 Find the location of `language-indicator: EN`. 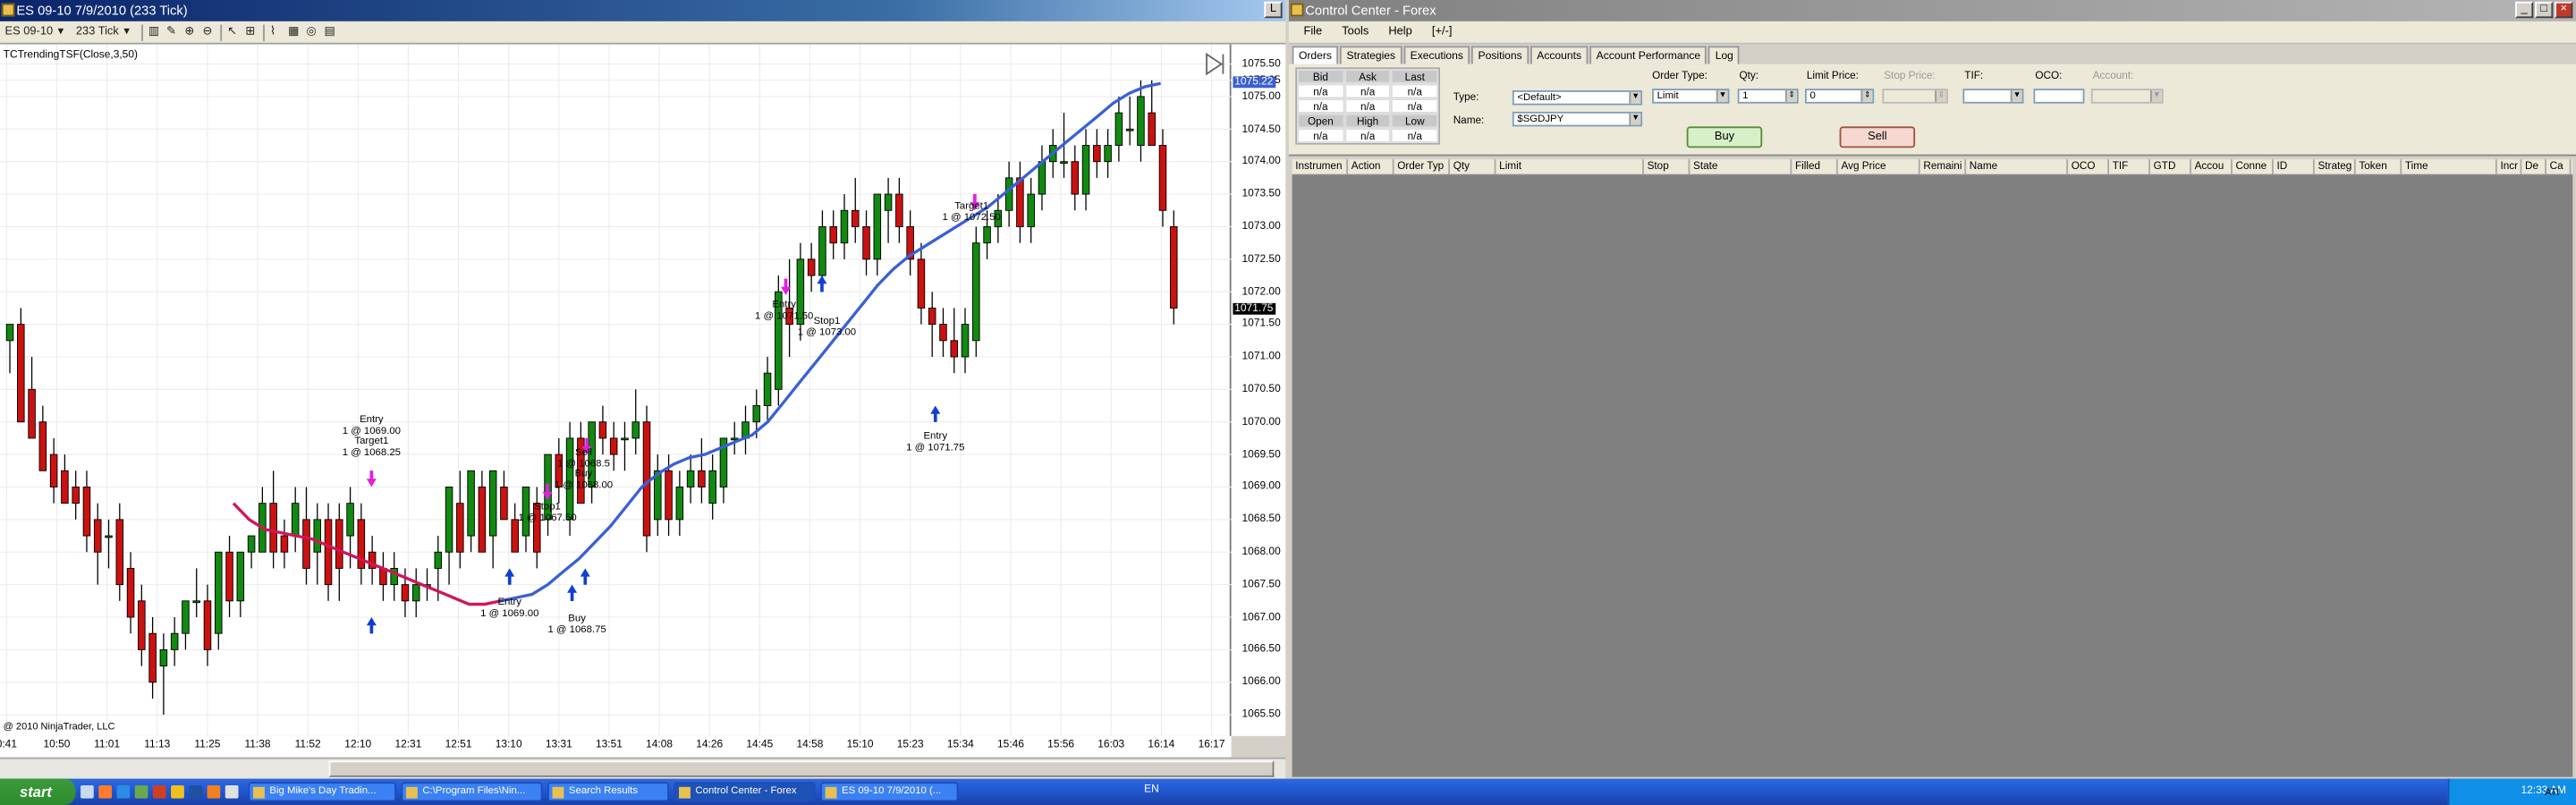

language-indicator: EN is located at coordinates (1151, 789).